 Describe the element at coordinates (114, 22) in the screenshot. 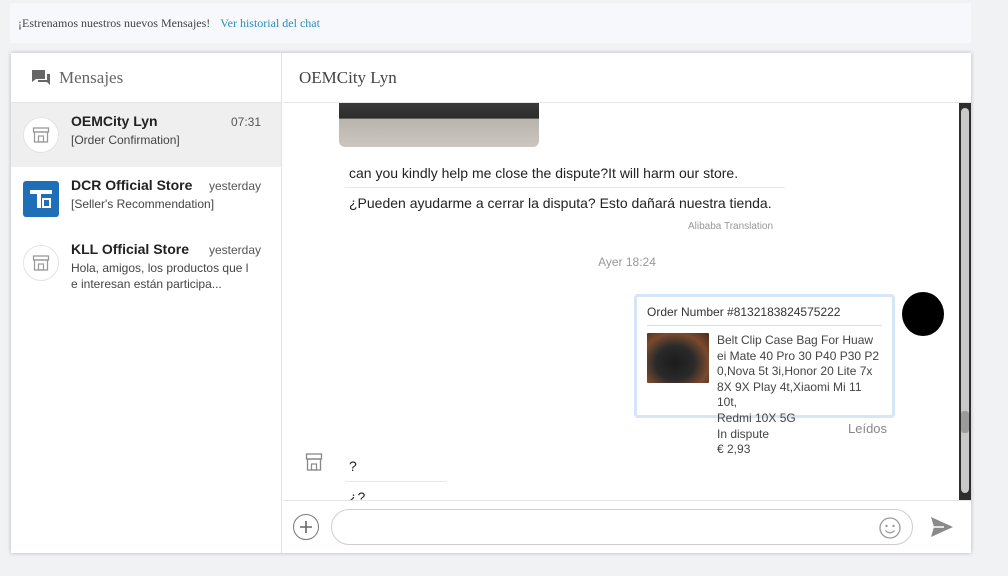

I see `notice-text: ¡Estrenamos nuestros nuevos Mensajes!` at that location.